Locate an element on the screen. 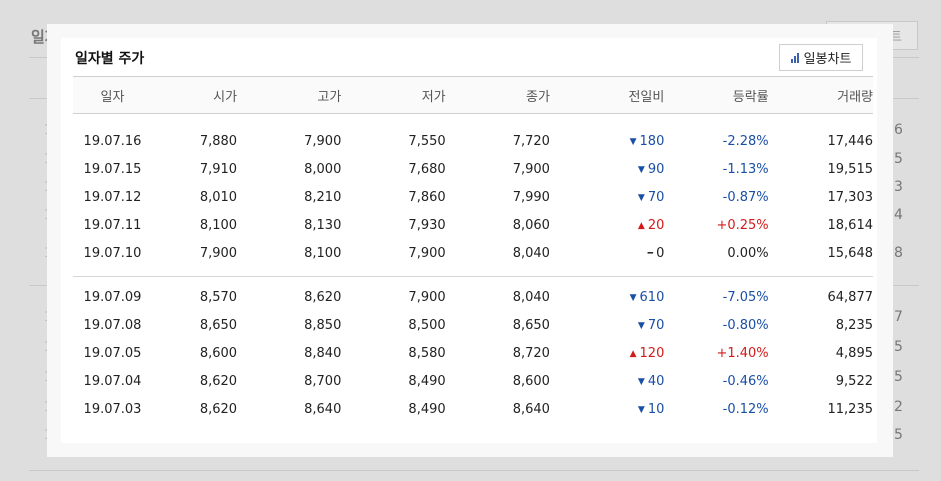  cell-date: 19.07.12 is located at coordinates (112, 197).